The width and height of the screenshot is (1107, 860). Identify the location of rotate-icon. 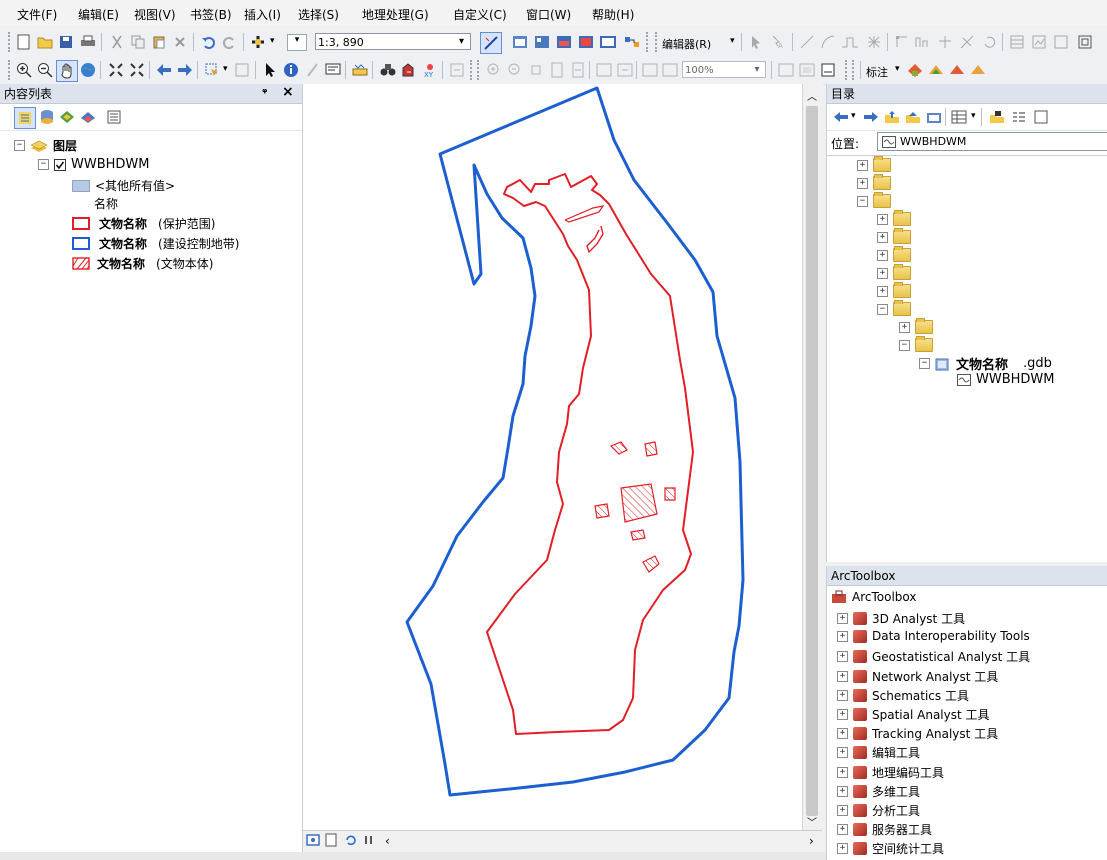
(989, 42).